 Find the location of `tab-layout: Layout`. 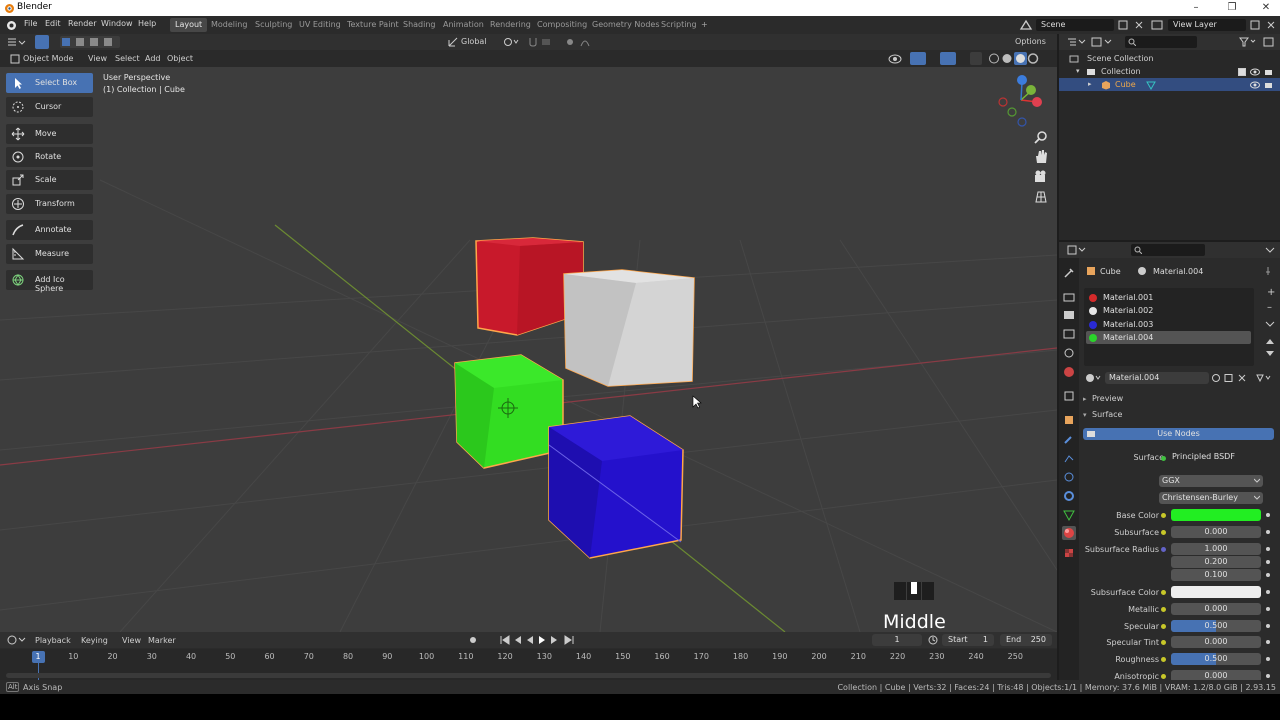

tab-layout: Layout is located at coordinates (189, 25).